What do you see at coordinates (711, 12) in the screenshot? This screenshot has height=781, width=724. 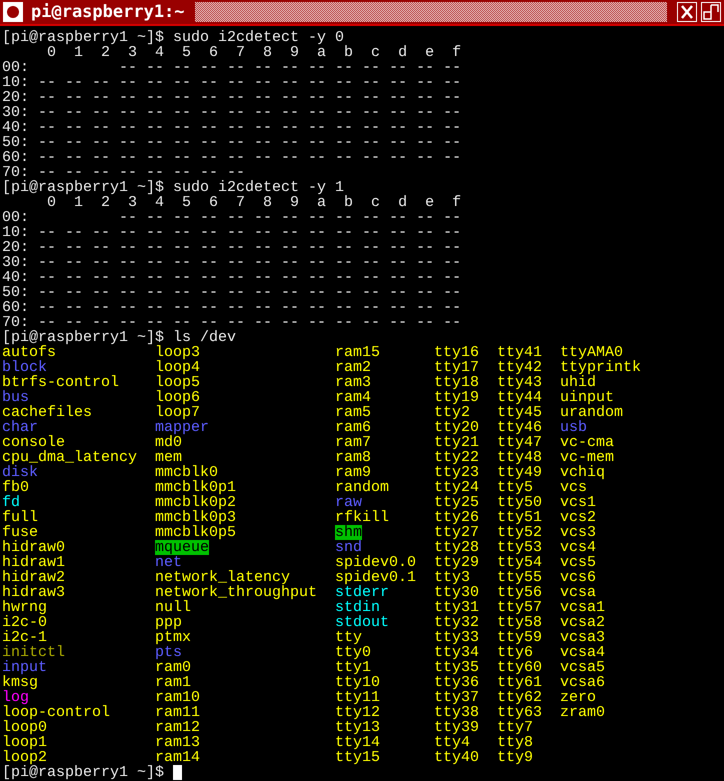 I see `maximize-button` at bounding box center [711, 12].